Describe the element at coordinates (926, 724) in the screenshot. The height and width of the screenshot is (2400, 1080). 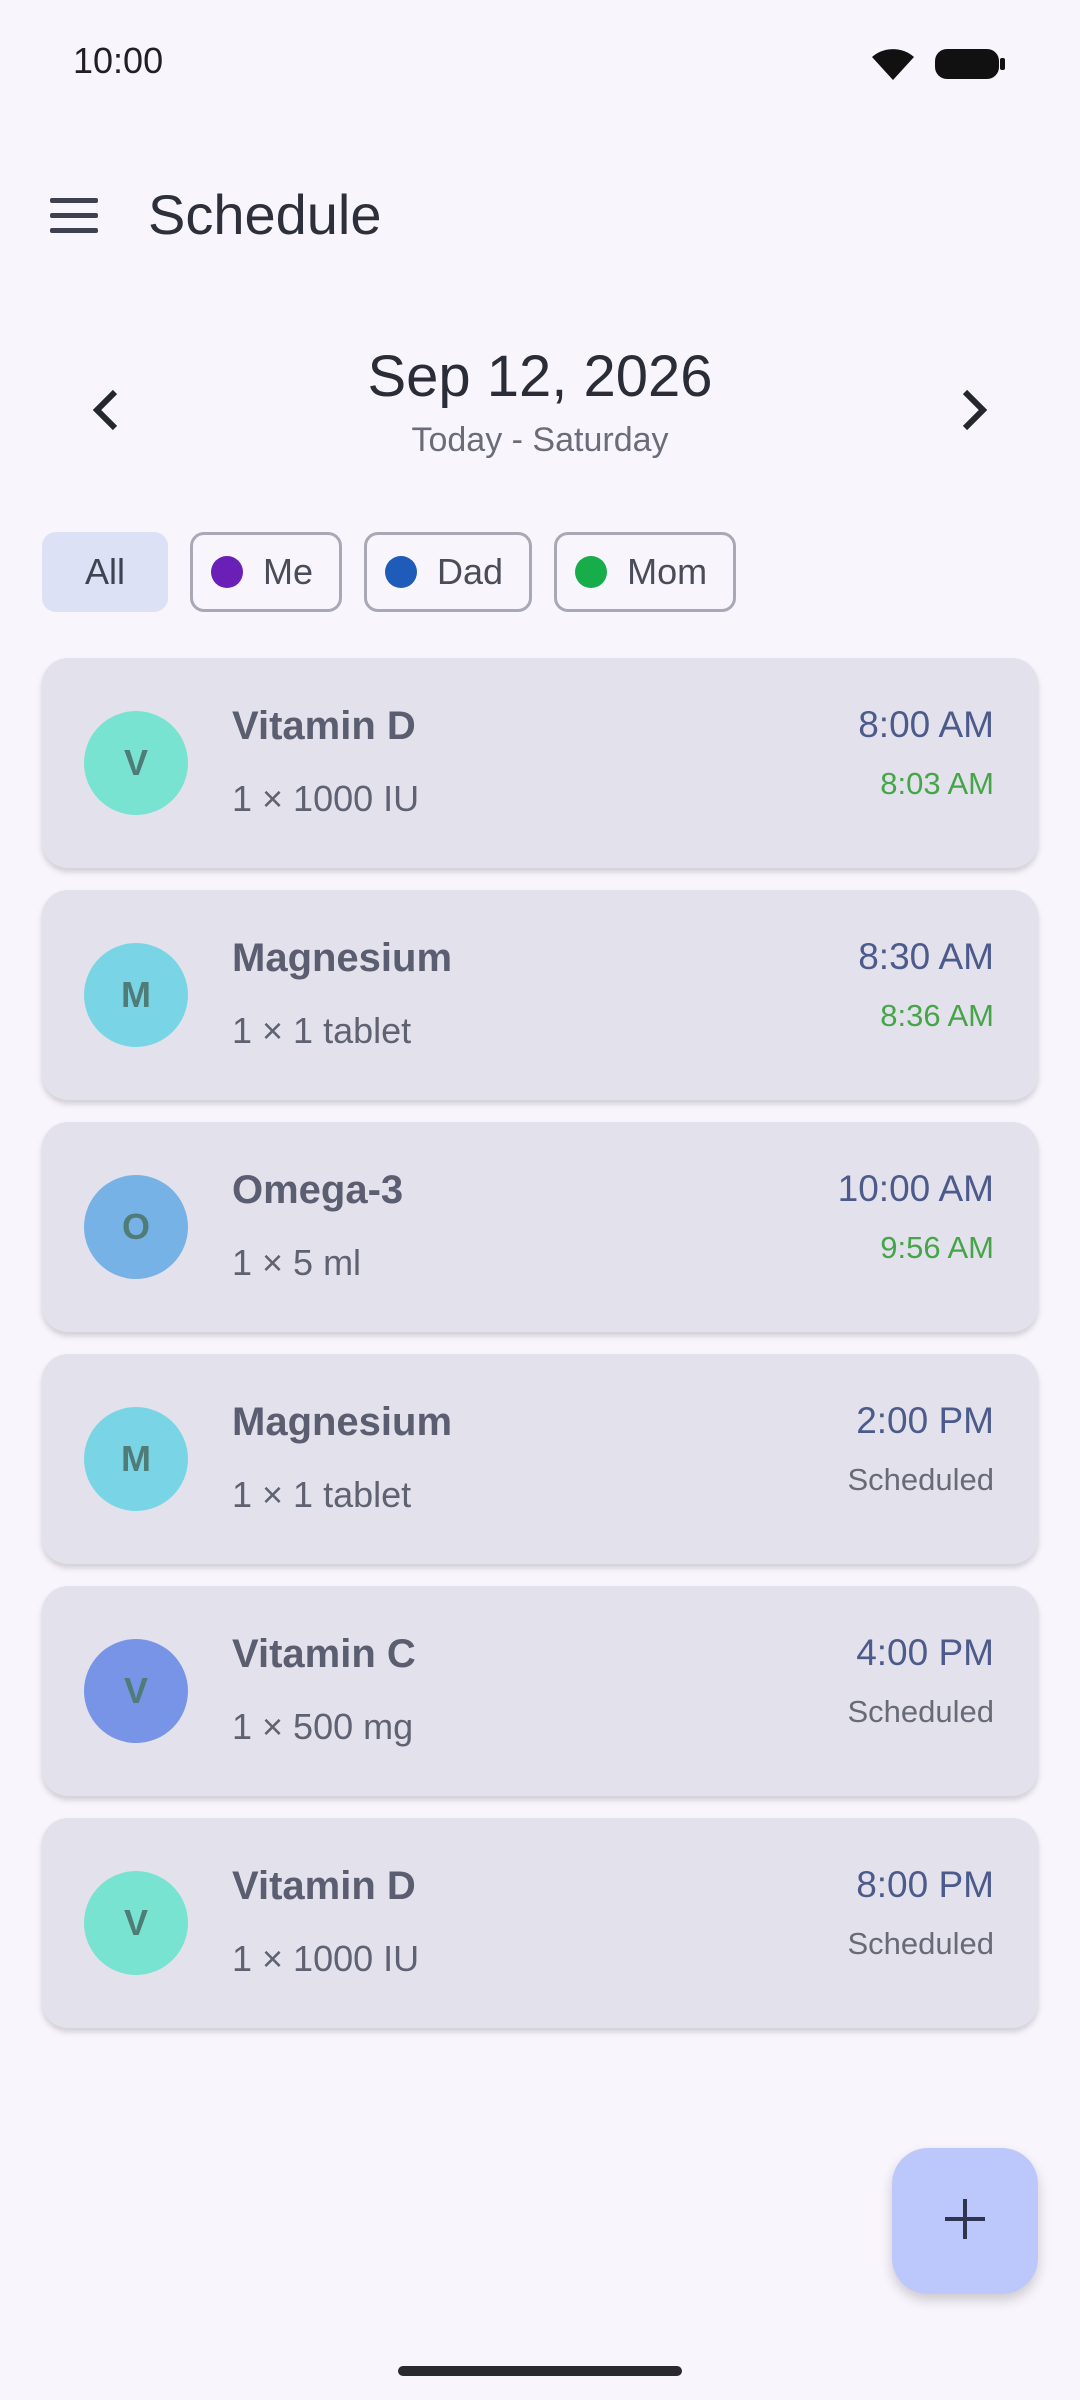
I see `scheduled-time: 8:00 AM` at that location.